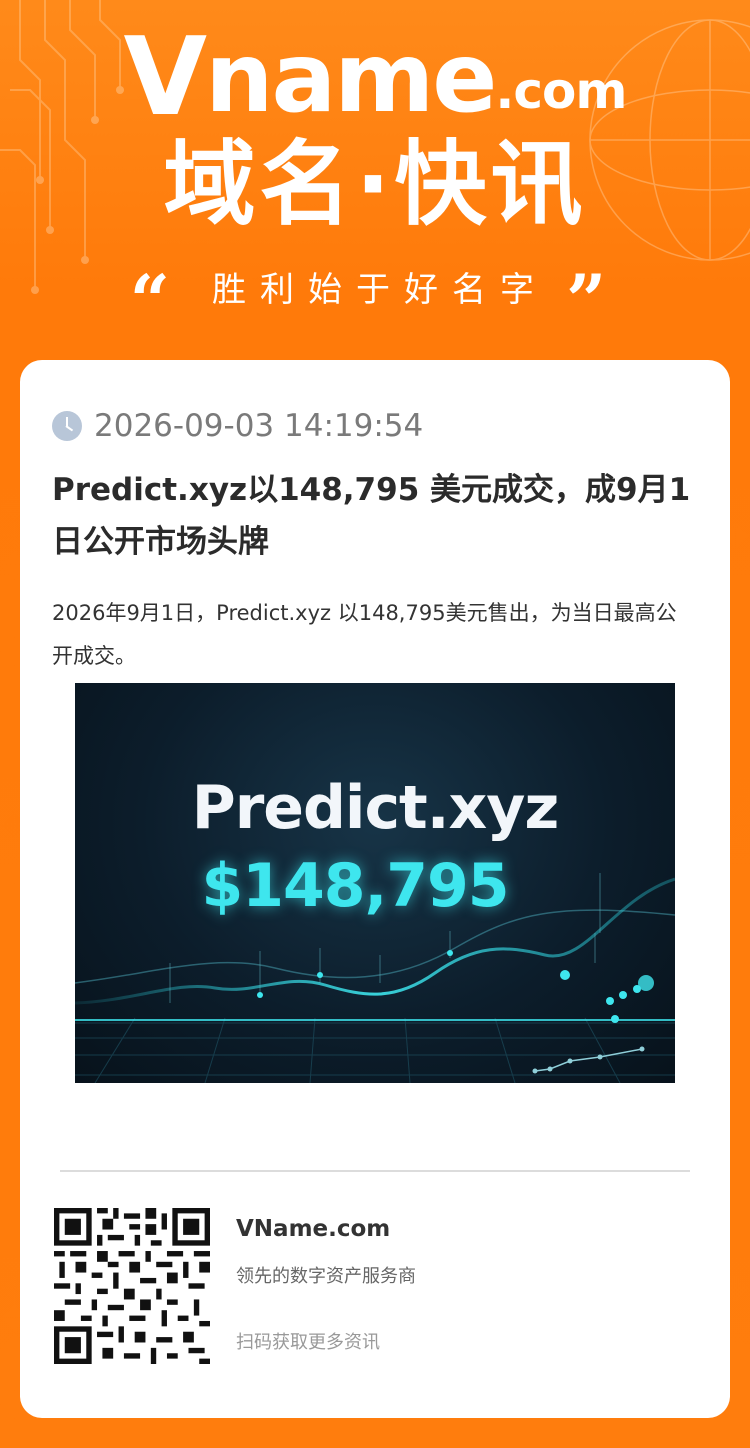  I want to click on brand-logo-v: V, so click(165, 77).